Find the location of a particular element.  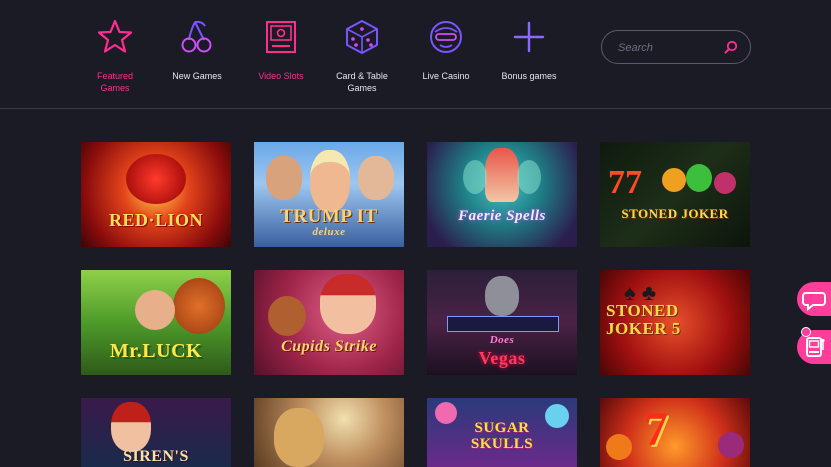

lion-art is located at coordinates (156, 179).